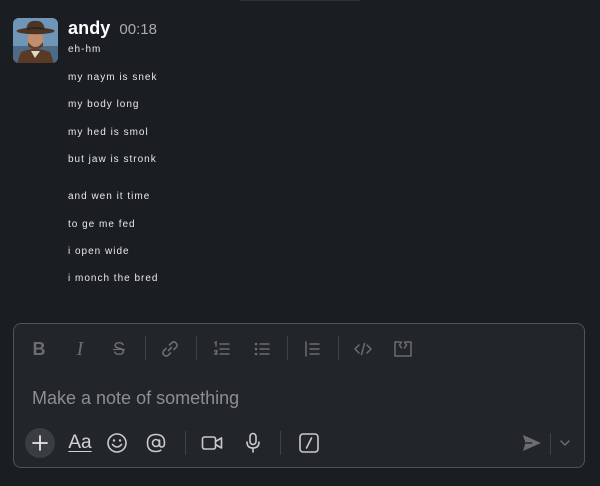 Image resolution: width=600 pixels, height=486 pixels. I want to click on link-icon, so click(170, 349).